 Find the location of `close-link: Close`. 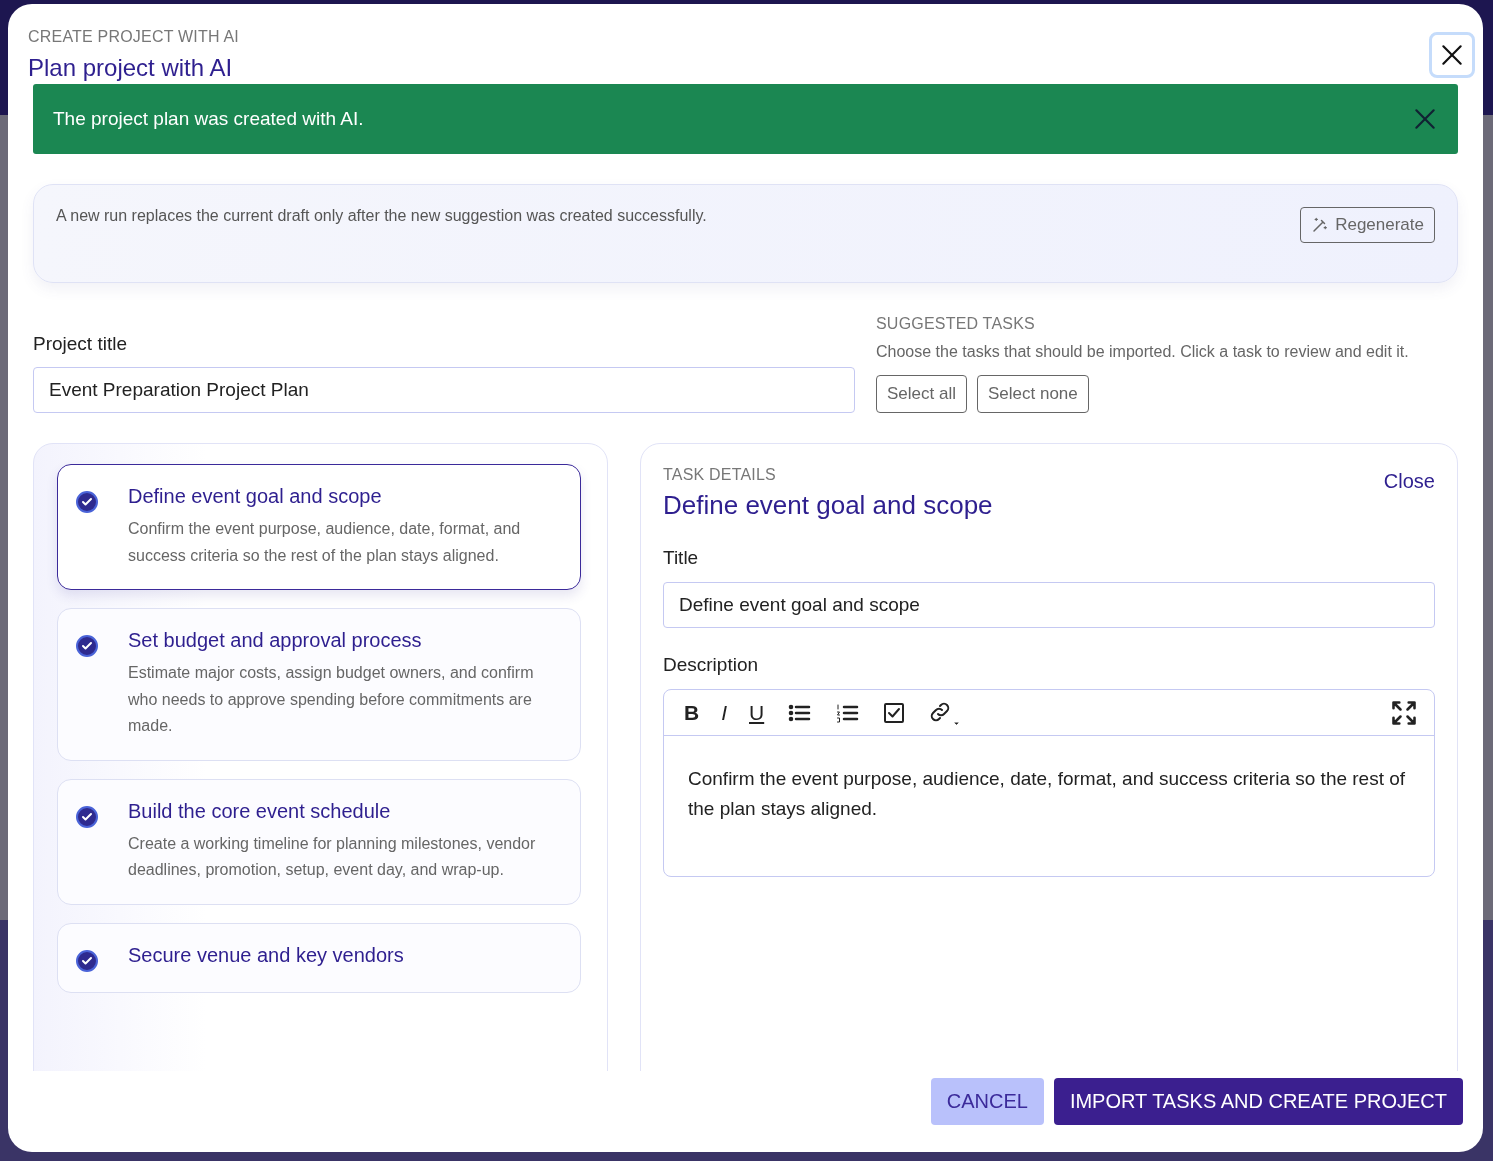

close-link: Close is located at coordinates (1409, 481).